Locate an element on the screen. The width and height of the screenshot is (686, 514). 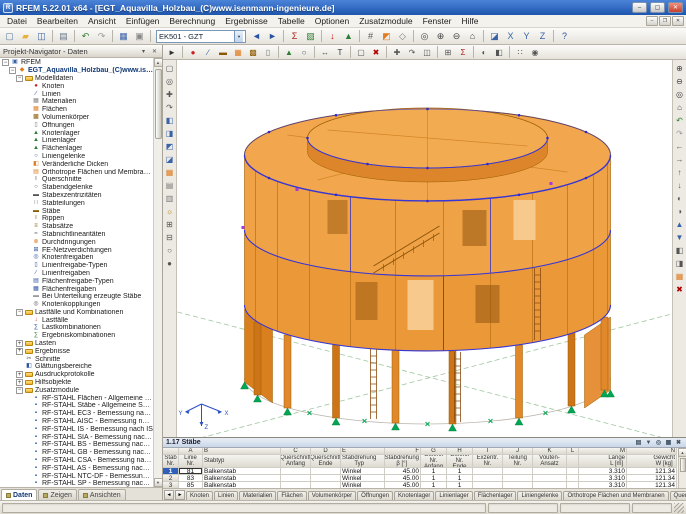
load-case-combo: EK501 - GZT ▼ is located at coordinates (201, 36).